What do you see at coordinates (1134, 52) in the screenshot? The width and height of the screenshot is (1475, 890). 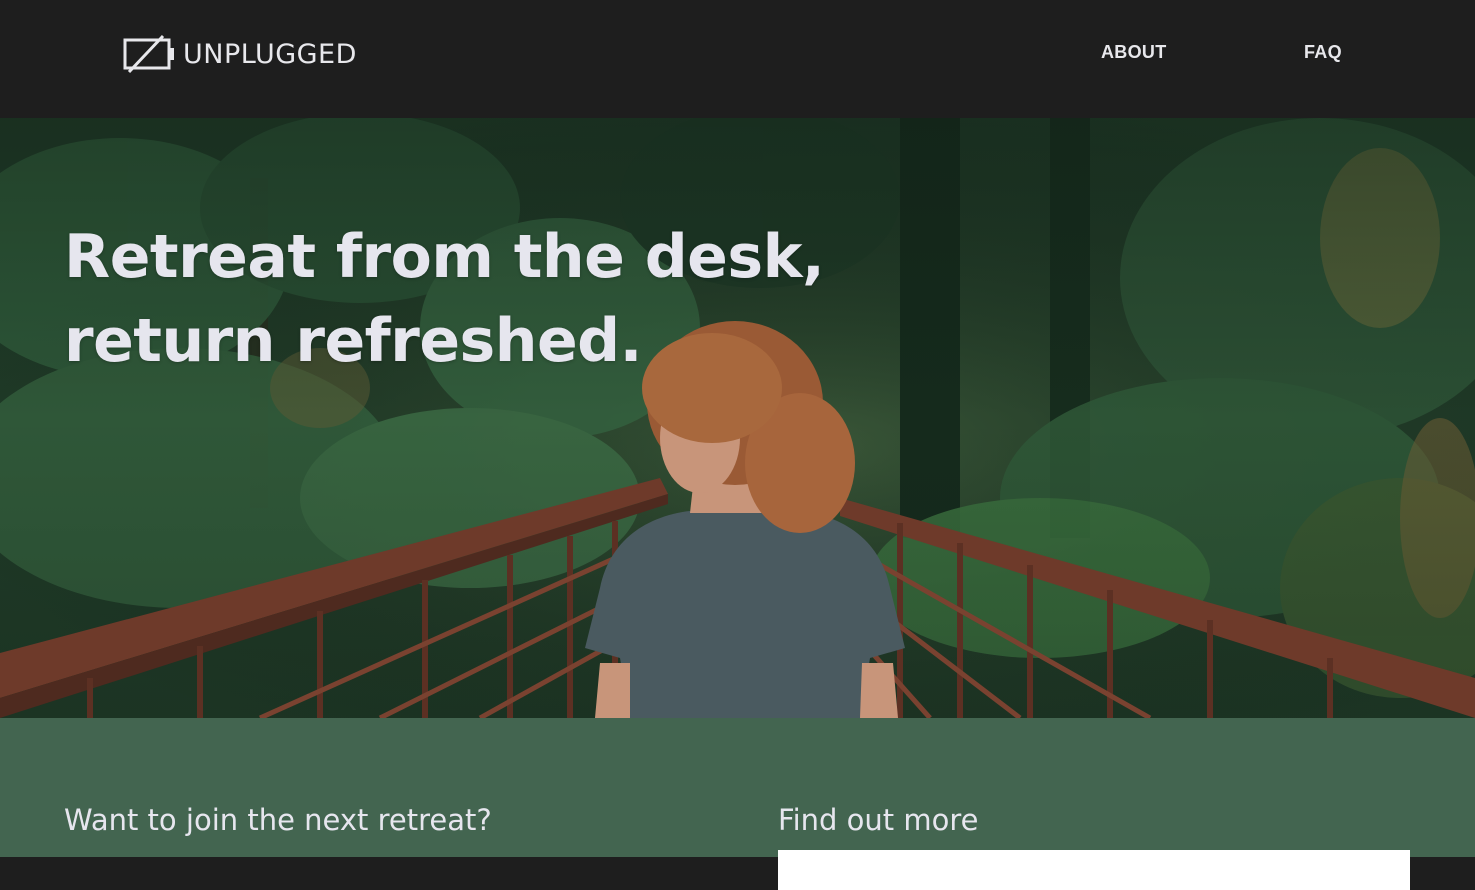 I see `nav-about-link: ABOUT` at bounding box center [1134, 52].